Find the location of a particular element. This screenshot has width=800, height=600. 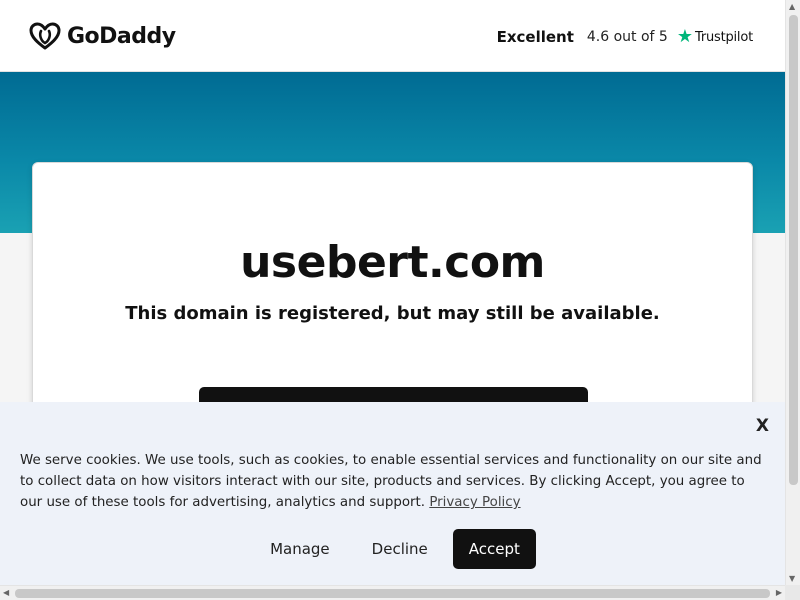

close-icon: X is located at coordinates (762, 426).